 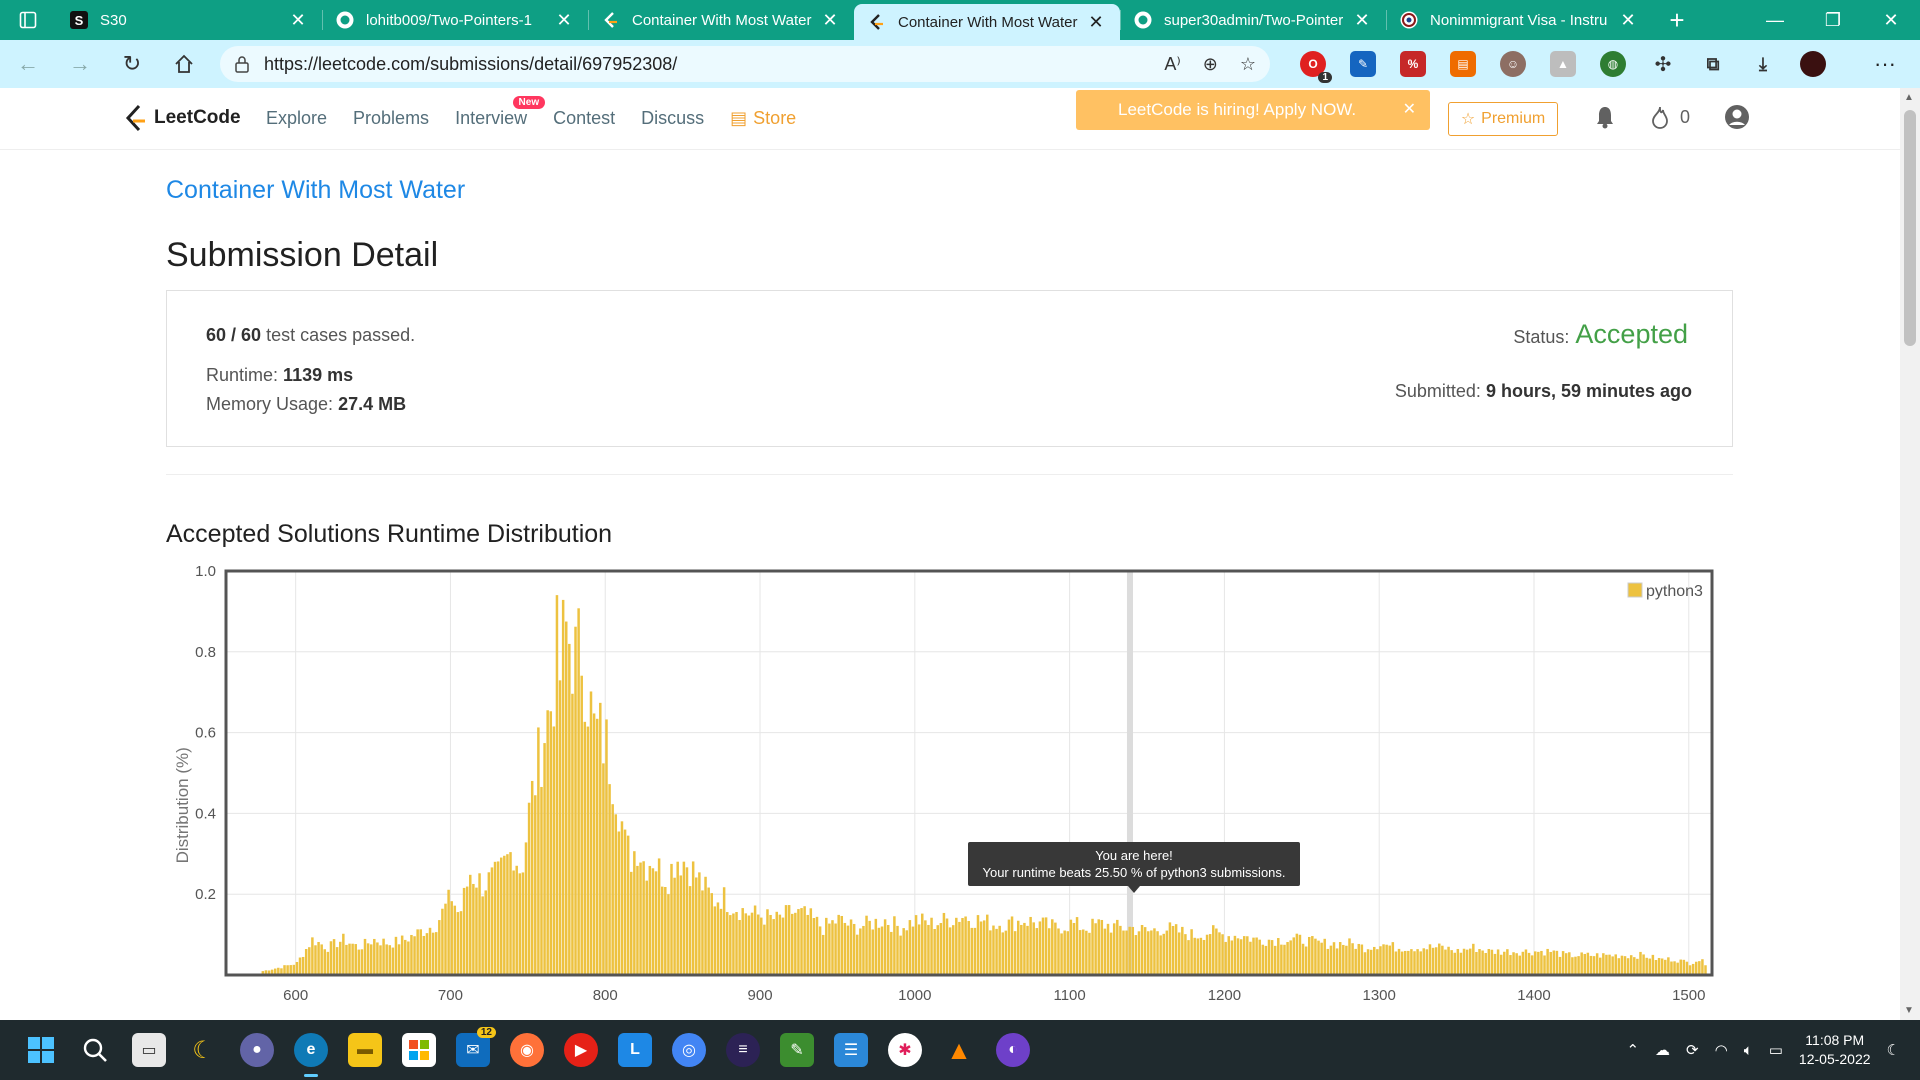 I want to click on chevron-up-icon: ⌃, so click(x=1632, y=1050).